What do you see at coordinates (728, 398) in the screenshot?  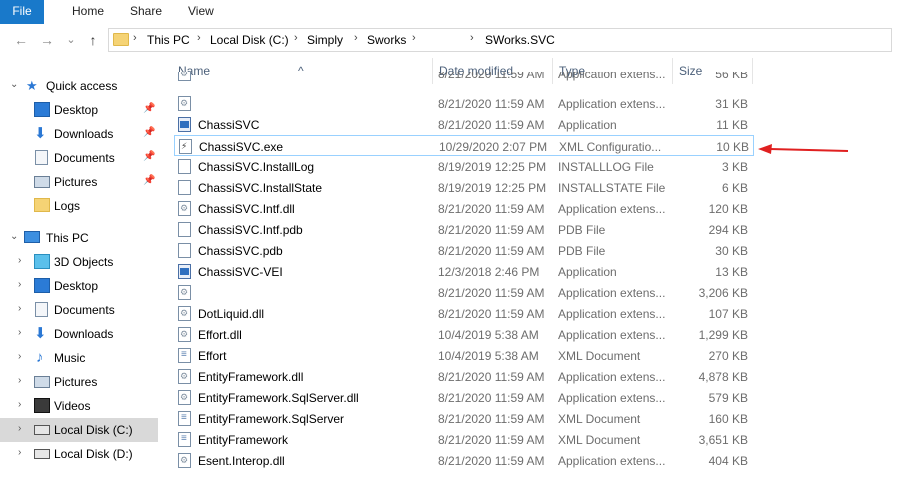 I see `file-size: 579 KB` at bounding box center [728, 398].